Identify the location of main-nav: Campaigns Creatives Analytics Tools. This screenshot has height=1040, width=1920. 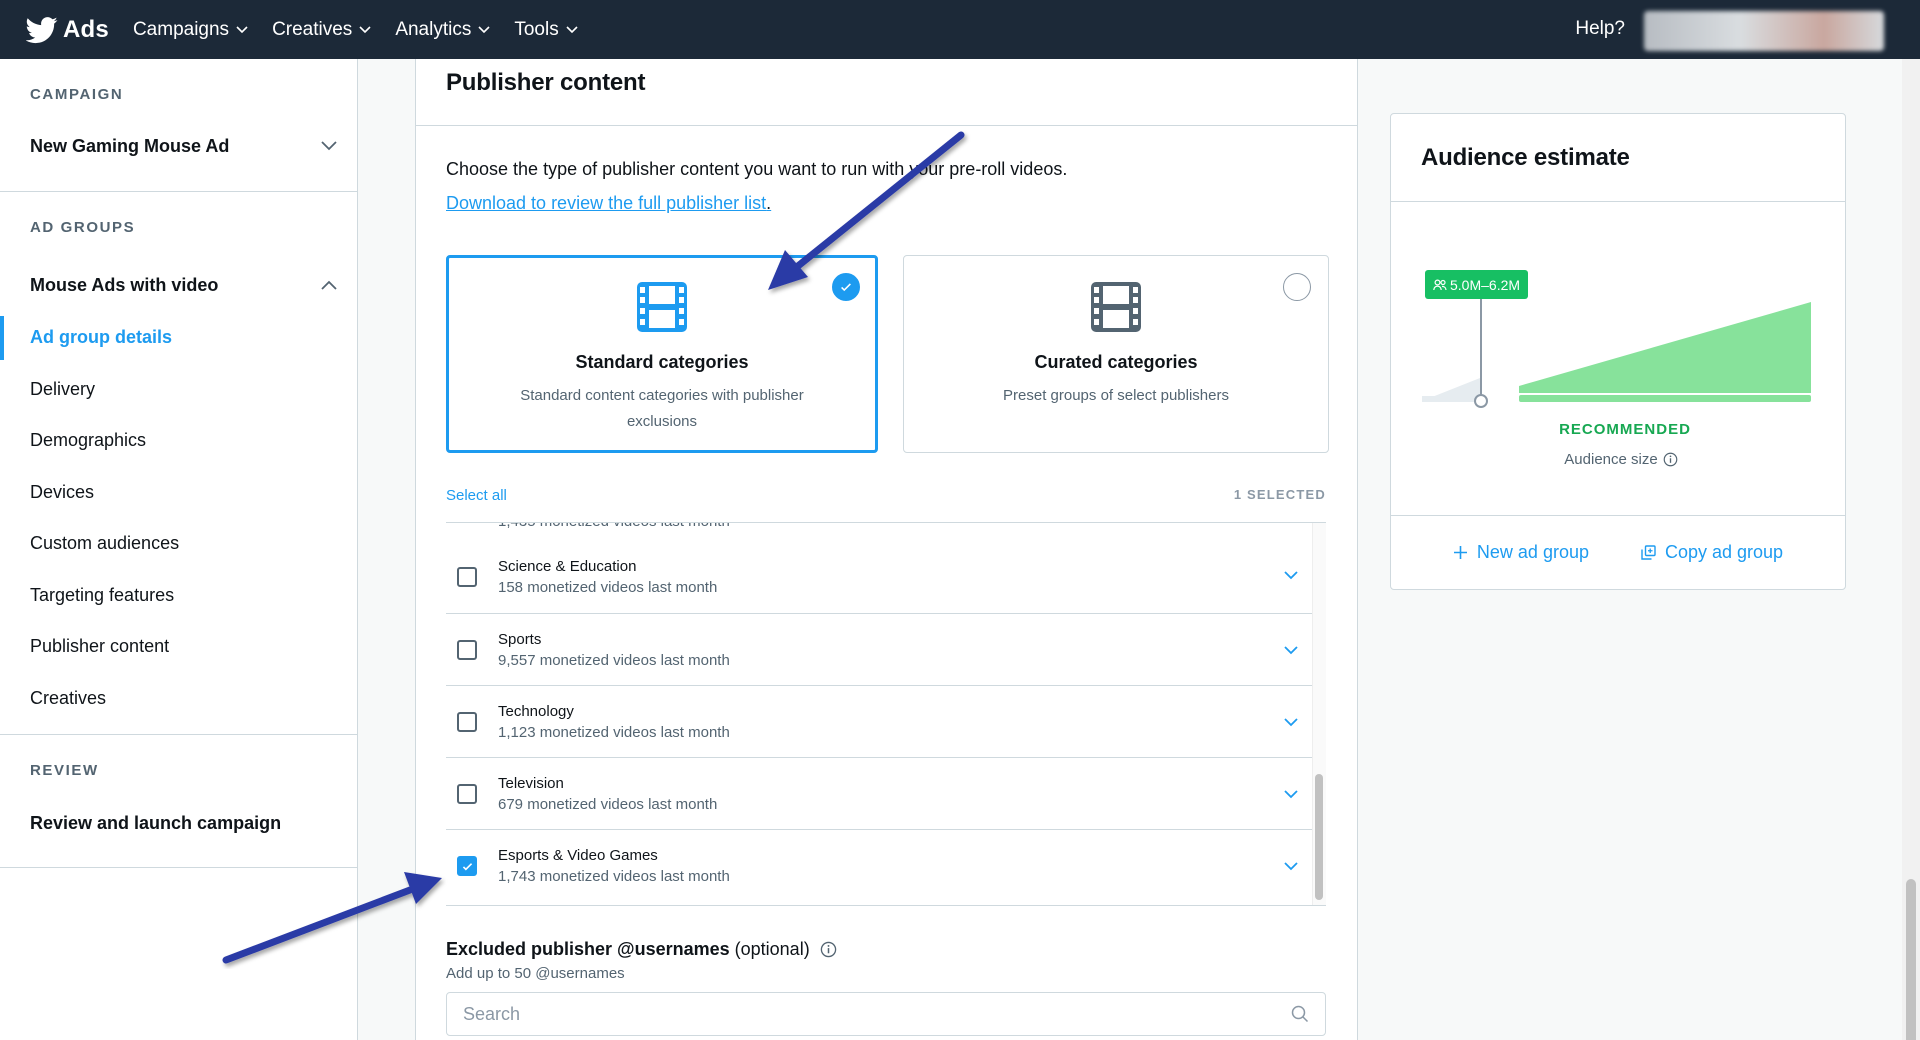
(367, 30).